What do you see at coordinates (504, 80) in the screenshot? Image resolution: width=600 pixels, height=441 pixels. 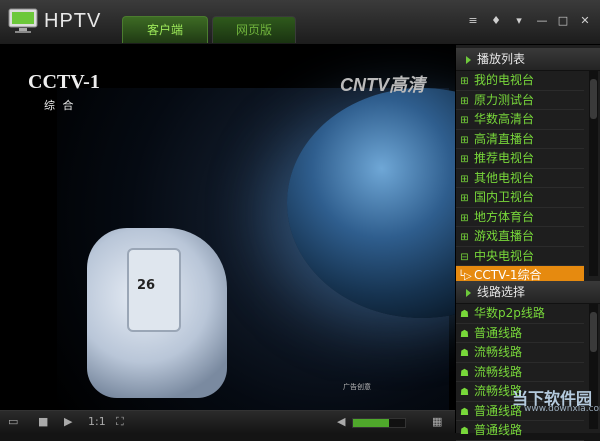 I see `list-item-label: 我的电视台` at bounding box center [504, 80].